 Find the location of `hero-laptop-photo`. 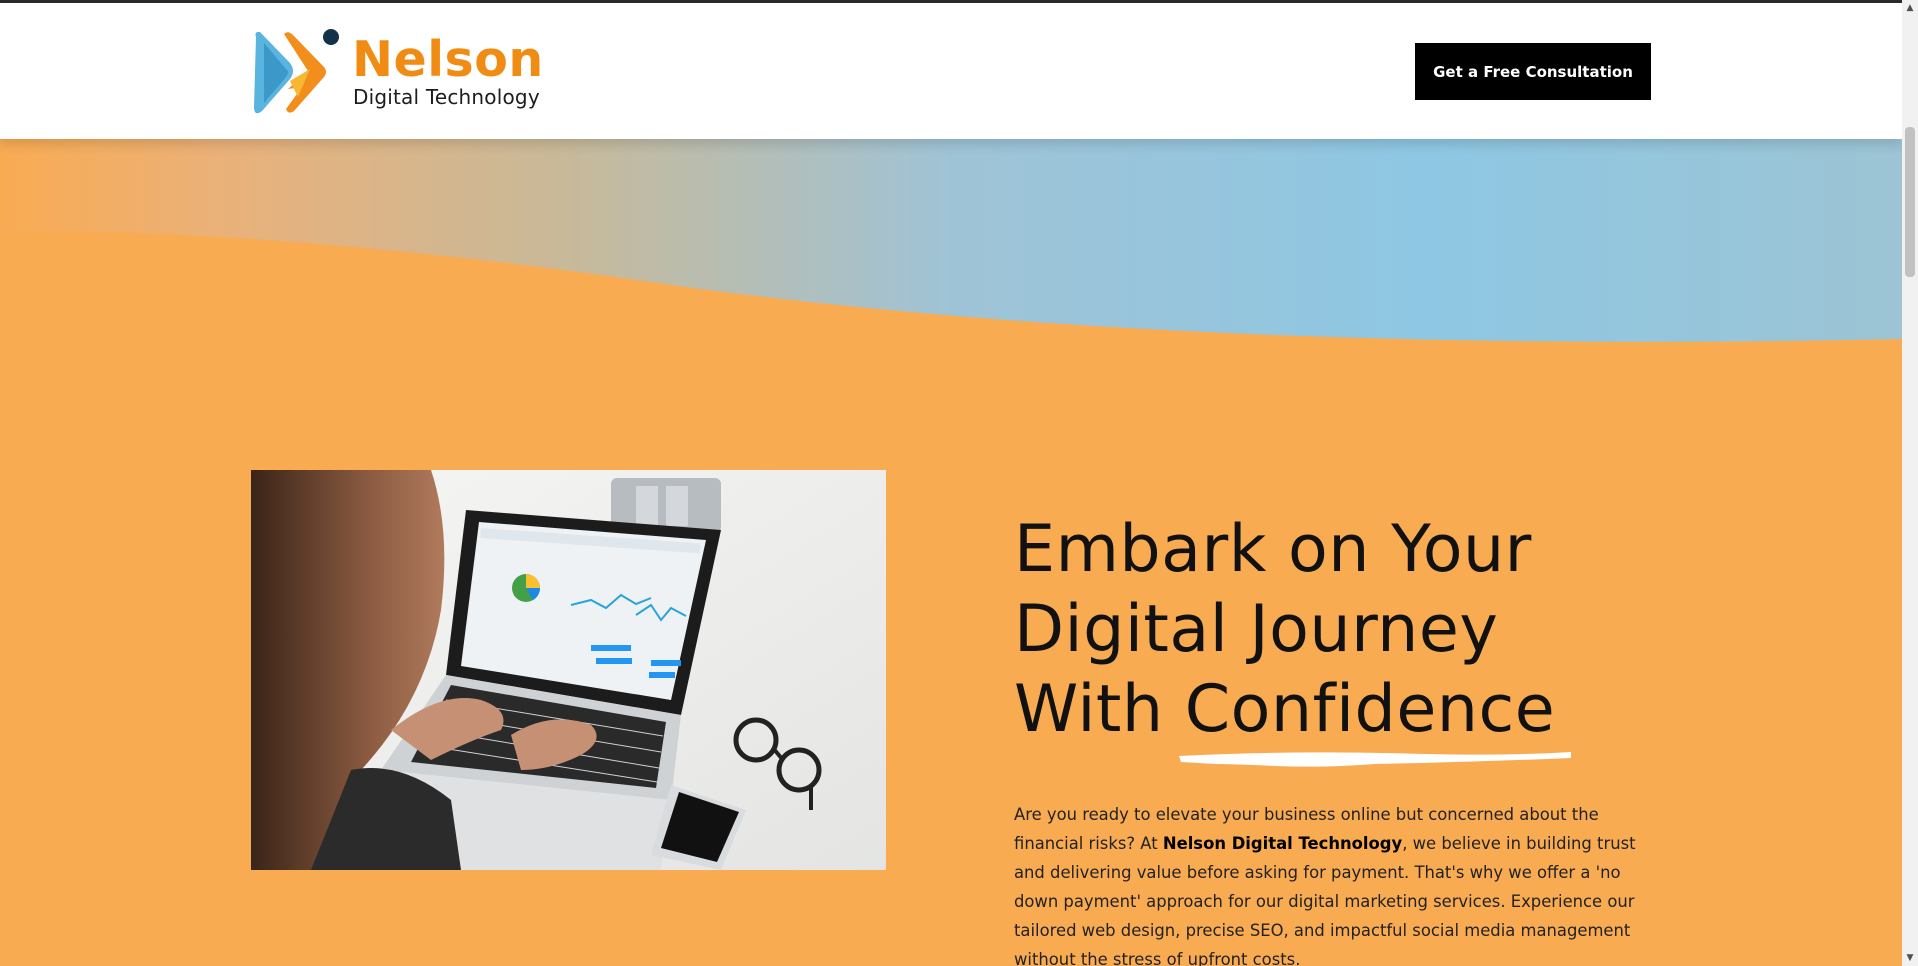

hero-laptop-photo is located at coordinates (568, 670).